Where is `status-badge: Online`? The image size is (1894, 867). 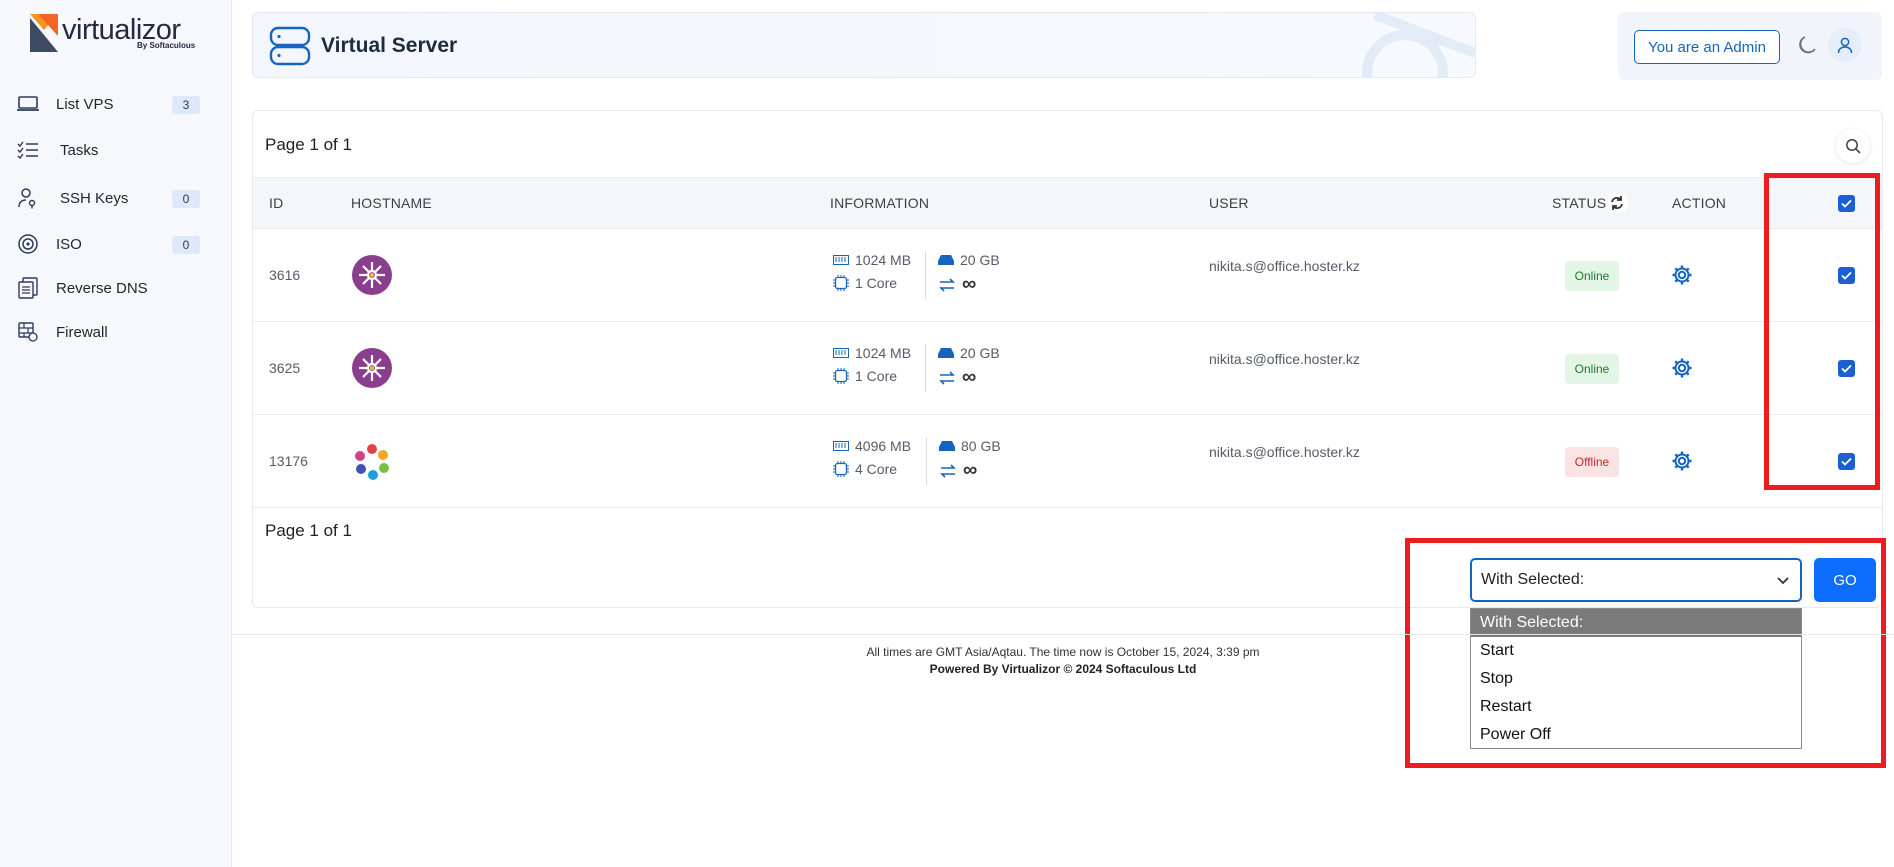
status-badge: Online is located at coordinates (1592, 369).